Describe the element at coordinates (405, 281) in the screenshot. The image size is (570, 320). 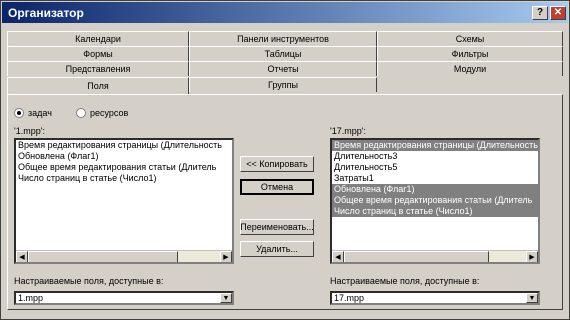
I see `right-fields-label: Настраиваемые поля, доступные в:` at that location.